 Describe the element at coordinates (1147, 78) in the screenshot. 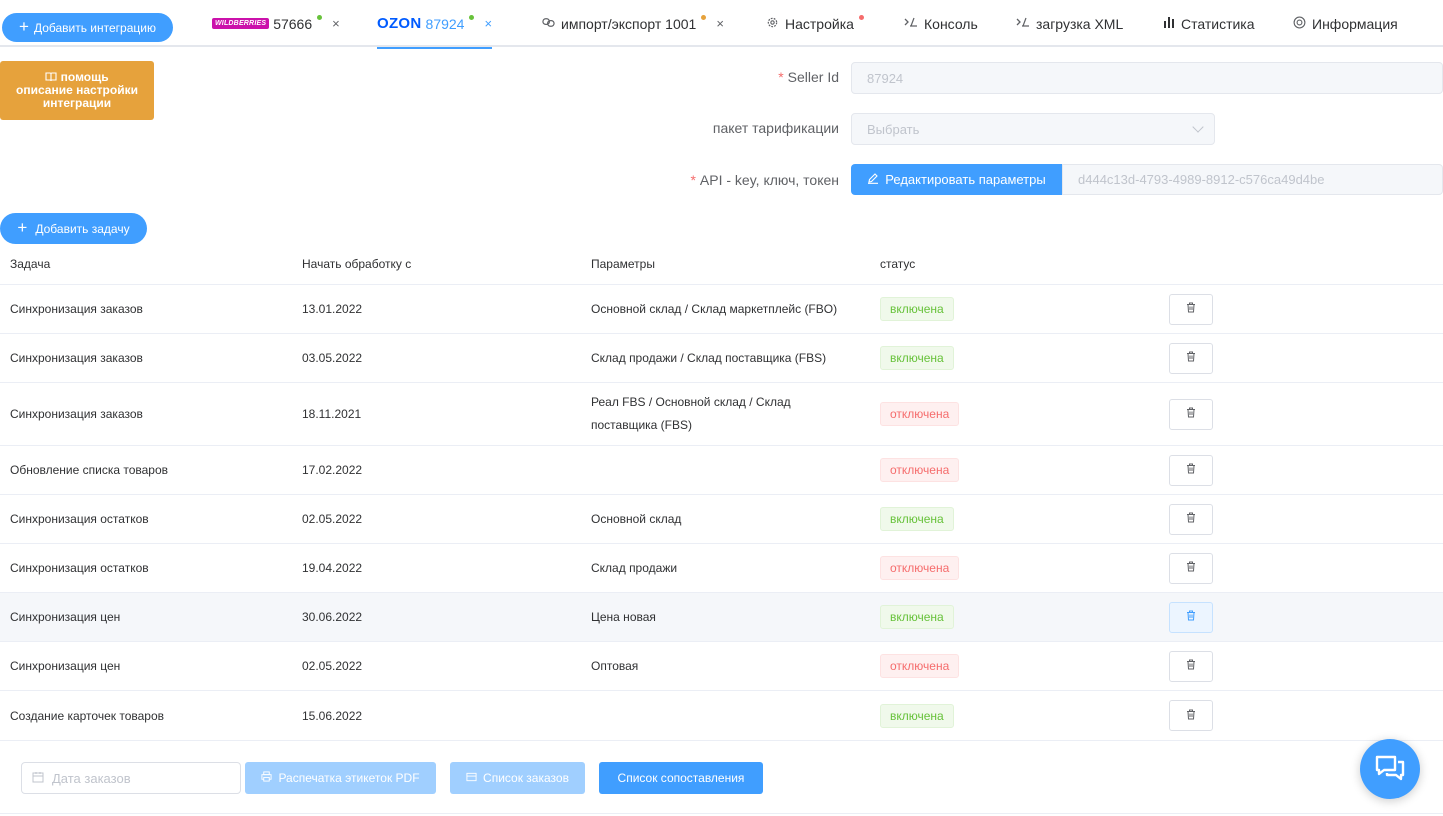

I see `seller-id-field: 87924` at that location.